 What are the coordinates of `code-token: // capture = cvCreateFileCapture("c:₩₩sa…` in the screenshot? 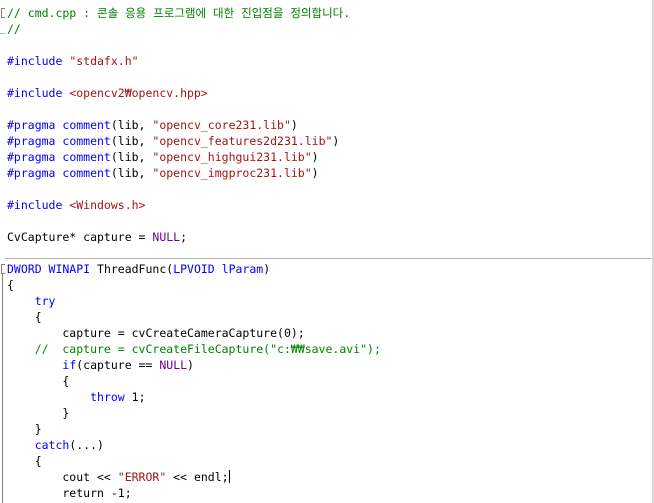 It's located at (194, 349).